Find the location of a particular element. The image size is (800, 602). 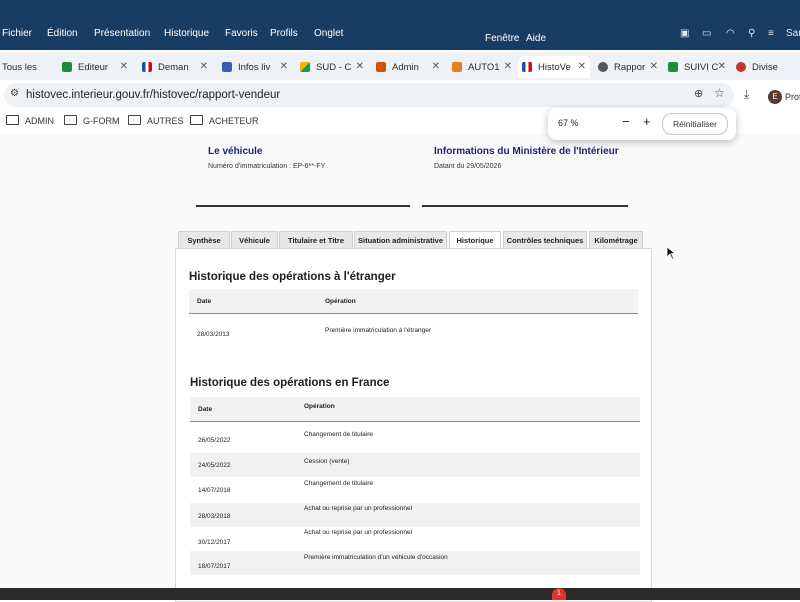

browser-tab: Tous les is located at coordinates (24, 67).